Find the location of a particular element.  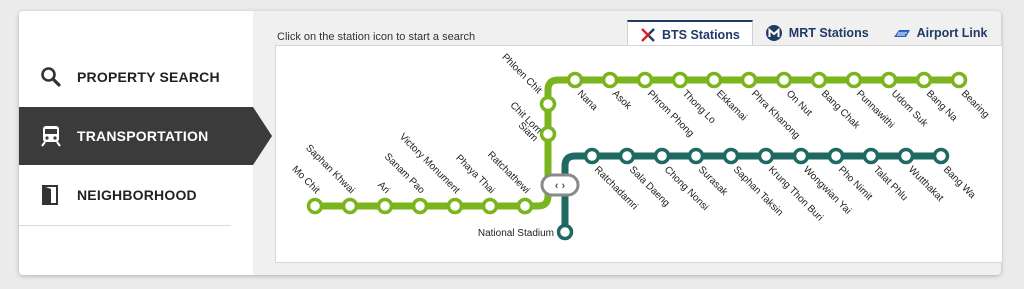

station-label: Ari is located at coordinates (383, 188).